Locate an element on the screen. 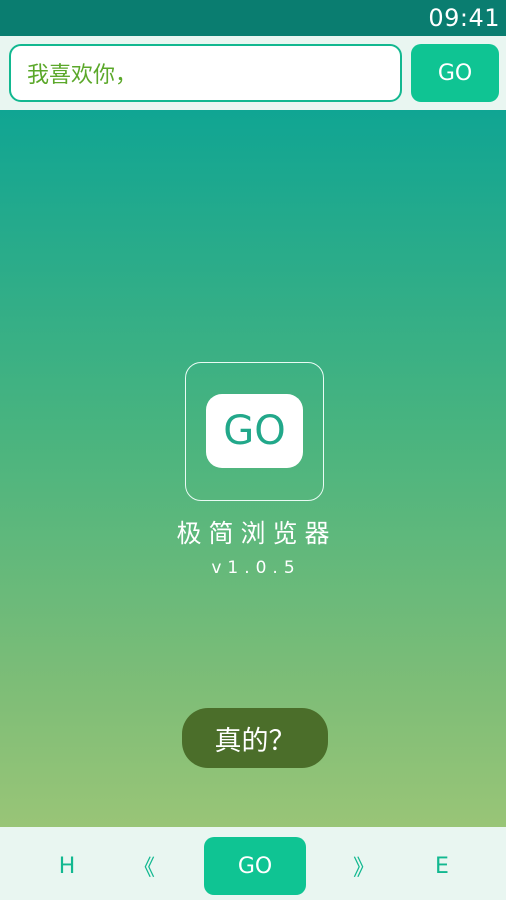 This screenshot has width=506, height=900. address-bar: GO is located at coordinates (253, 73).